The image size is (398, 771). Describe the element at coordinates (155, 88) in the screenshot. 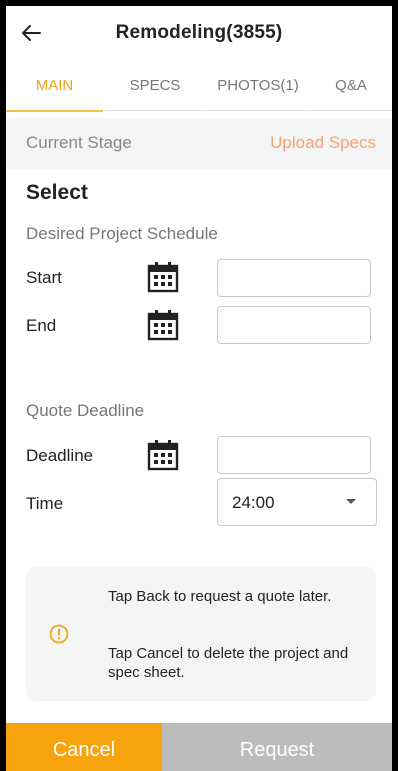

I see `tab-specs: SPECS` at that location.